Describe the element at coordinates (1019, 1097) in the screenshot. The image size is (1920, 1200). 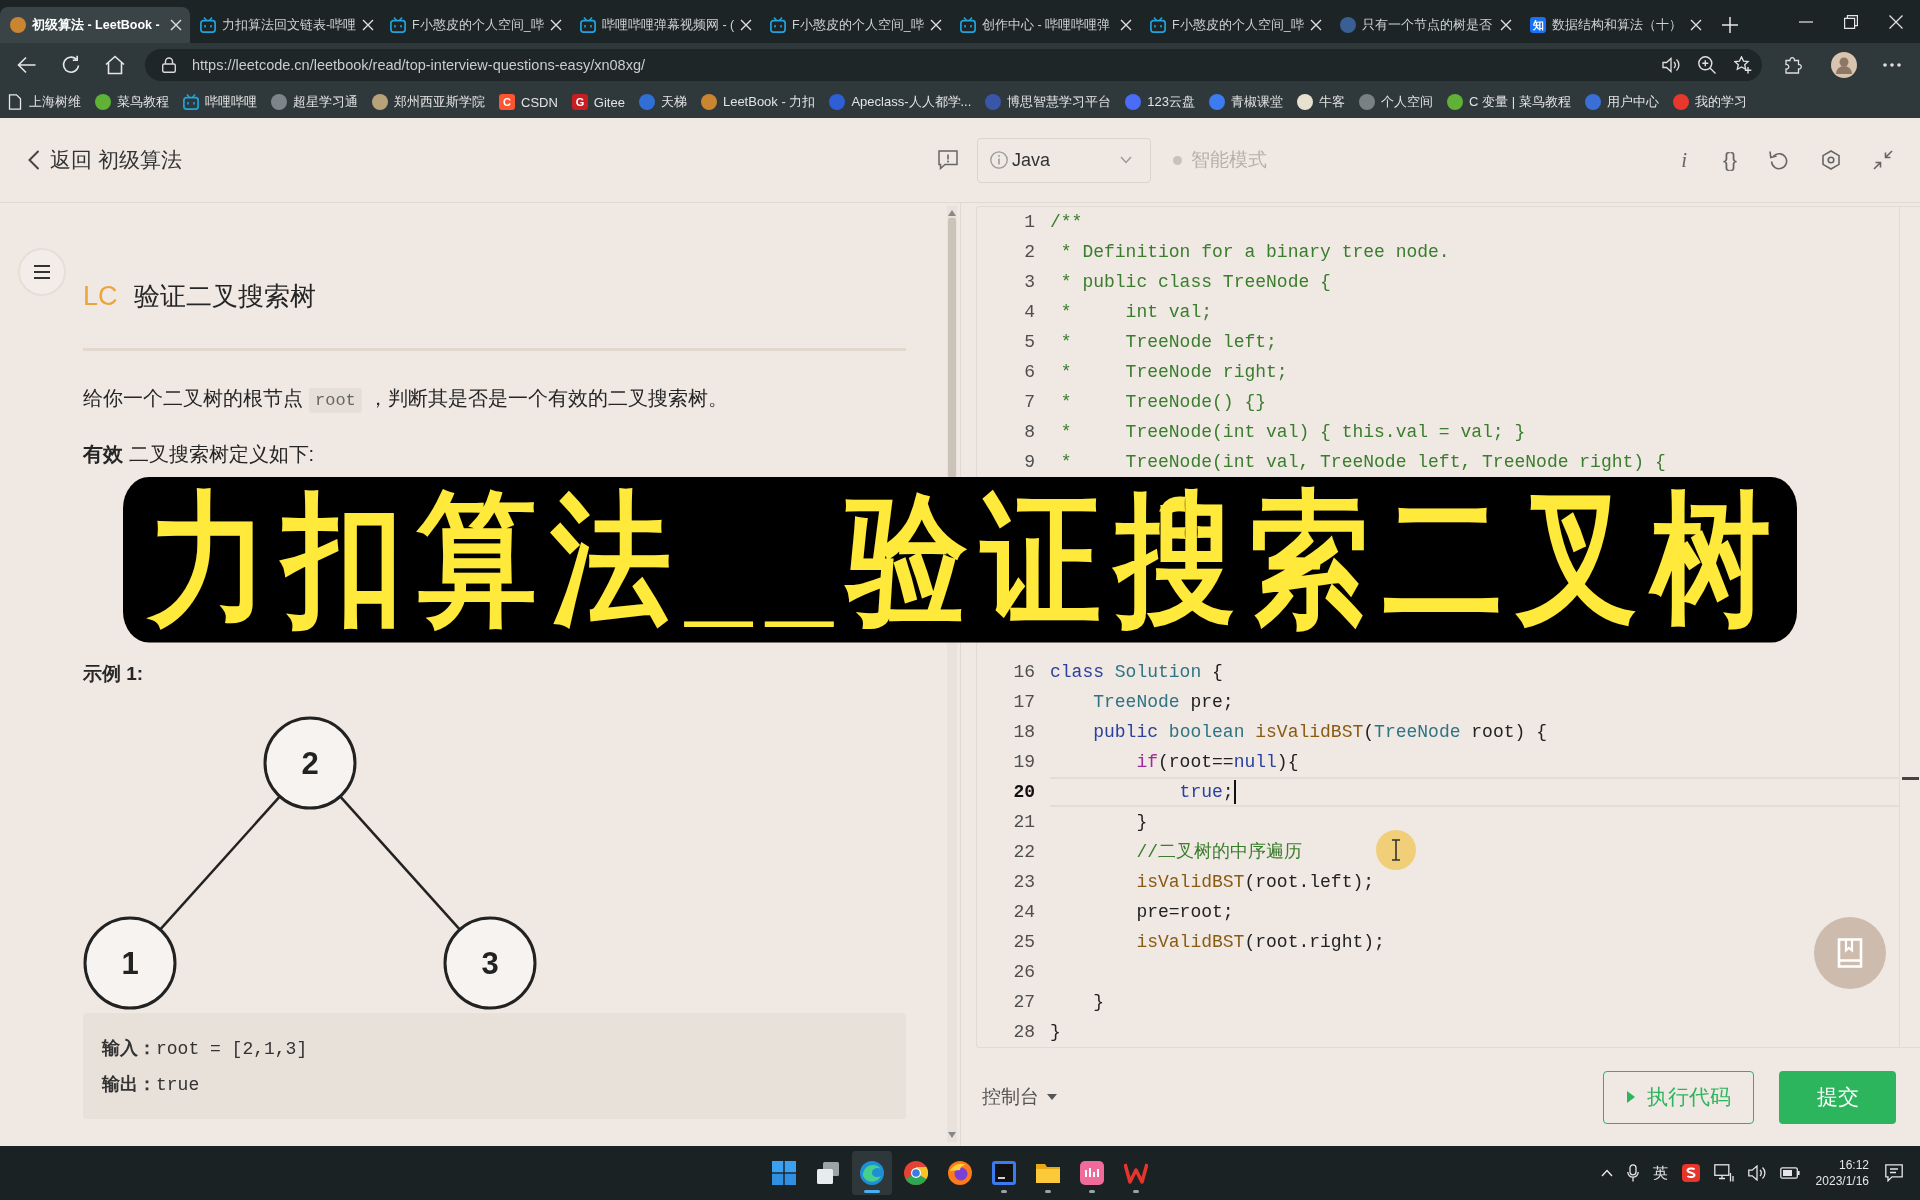
I see `console-toggle: 控制台` at that location.